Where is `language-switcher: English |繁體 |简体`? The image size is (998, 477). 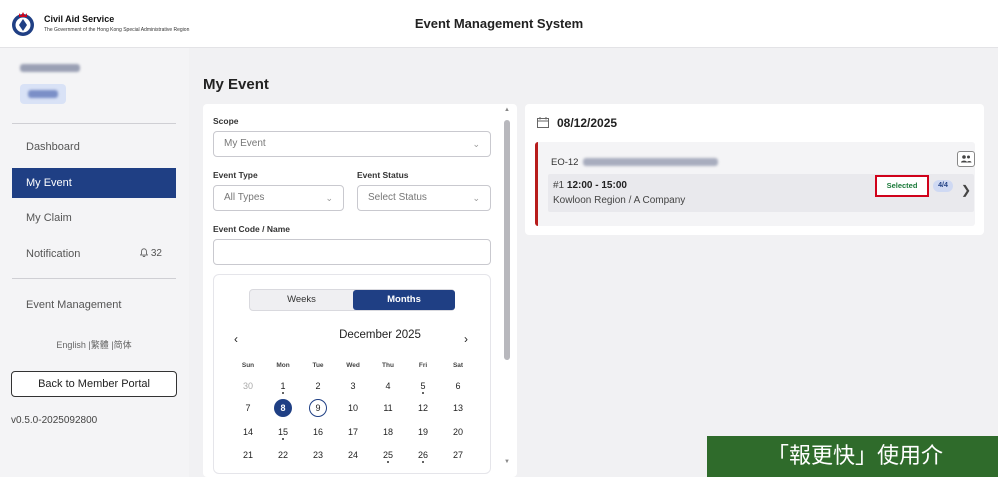 language-switcher: English |繁體 |简体 is located at coordinates (94, 344).